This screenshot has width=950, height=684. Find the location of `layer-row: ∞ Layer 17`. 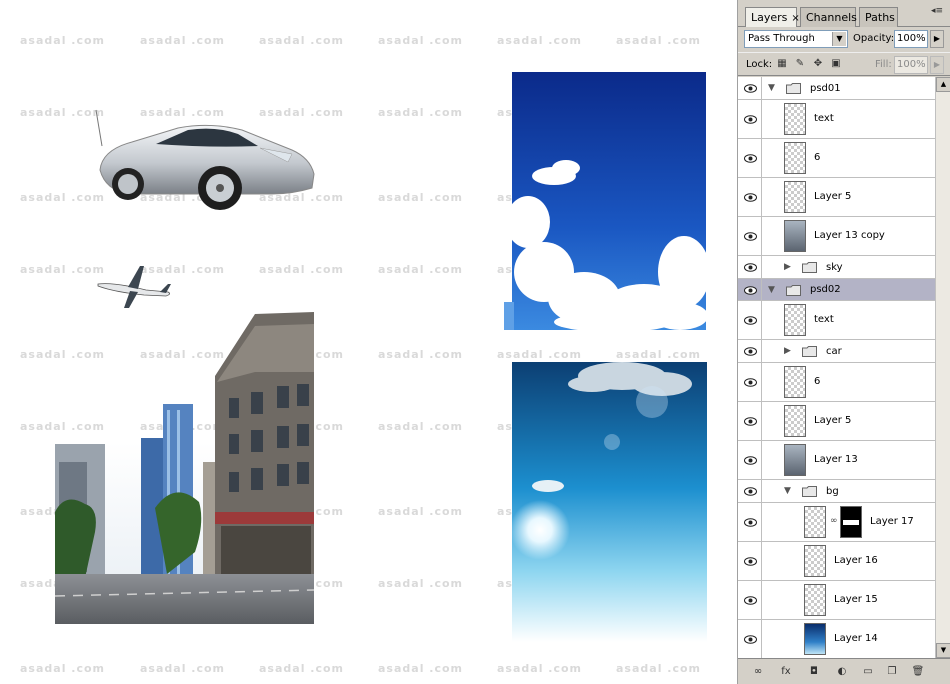

layer-row: ∞ Layer 17 is located at coordinates (836, 522).